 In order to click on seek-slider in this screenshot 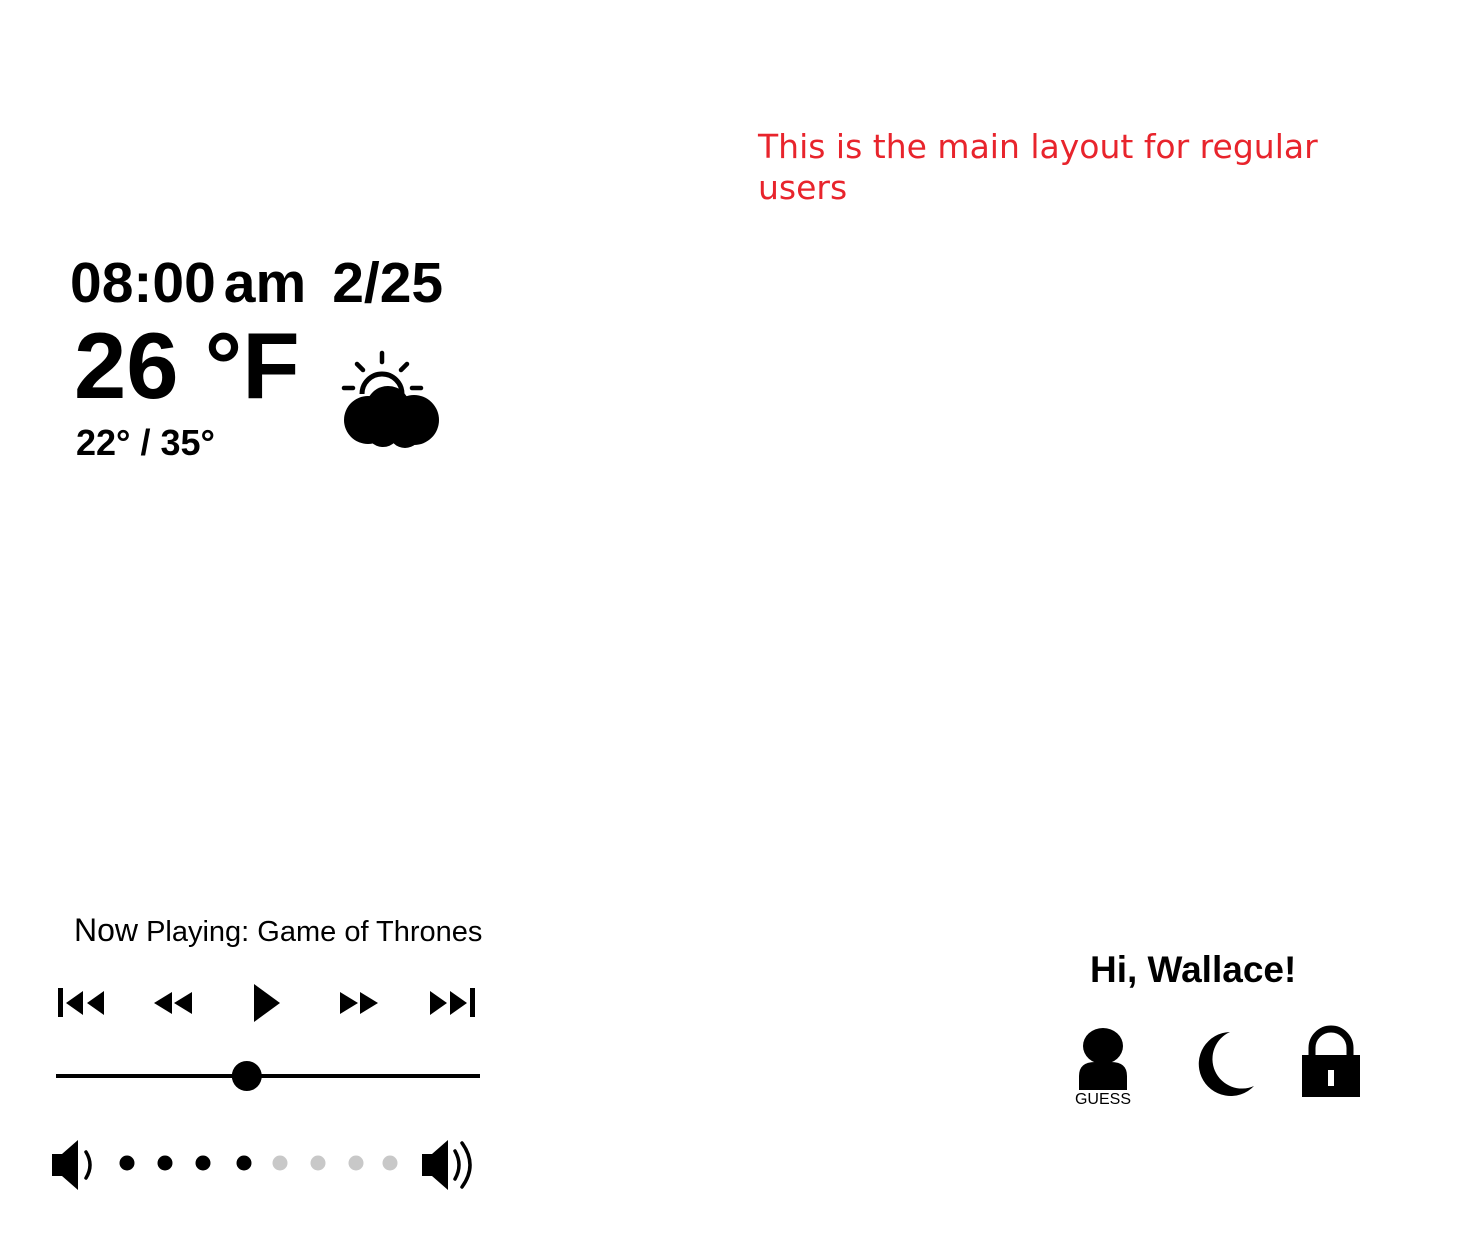, I will do `click(268, 1076)`.